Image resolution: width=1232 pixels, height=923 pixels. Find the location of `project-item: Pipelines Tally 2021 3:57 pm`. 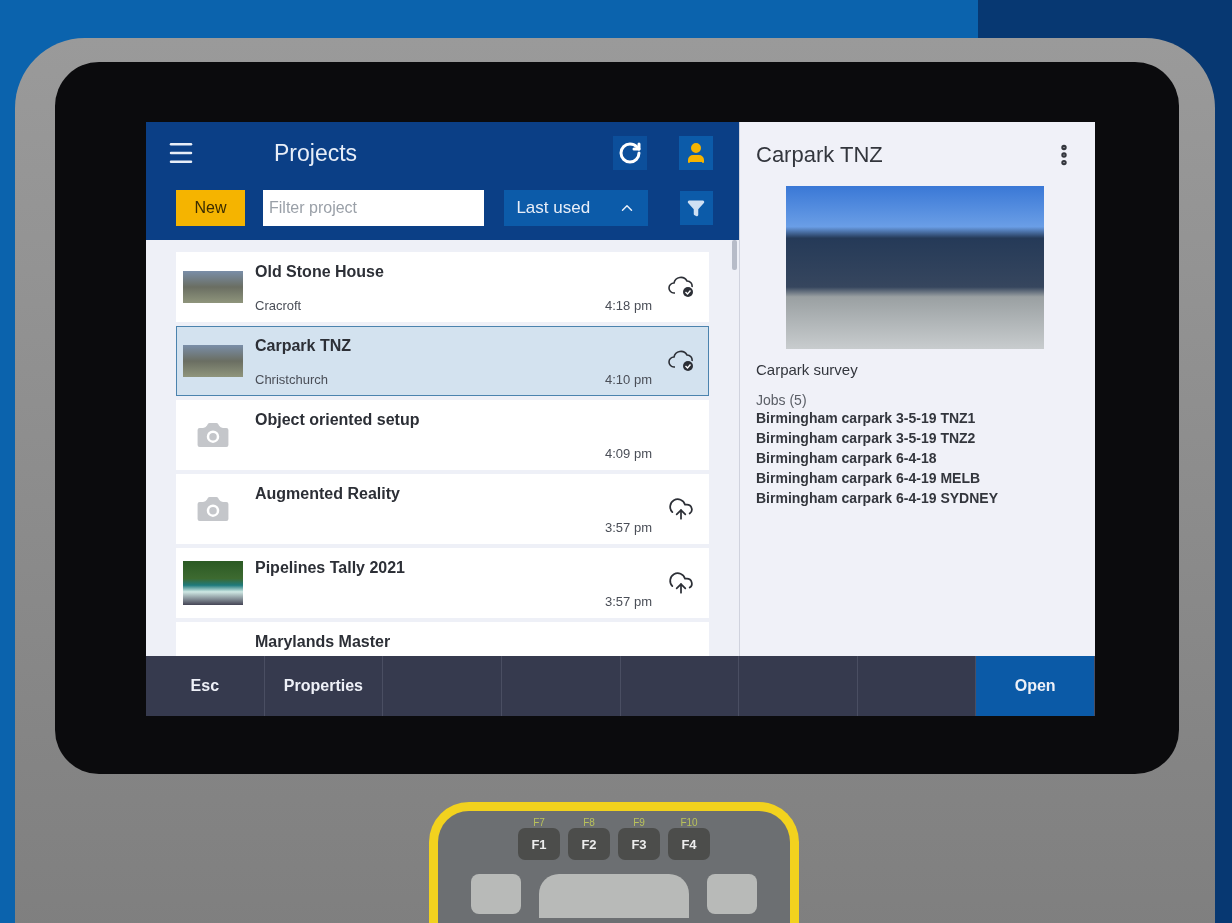

project-item: Pipelines Tally 2021 3:57 pm is located at coordinates (442, 583).